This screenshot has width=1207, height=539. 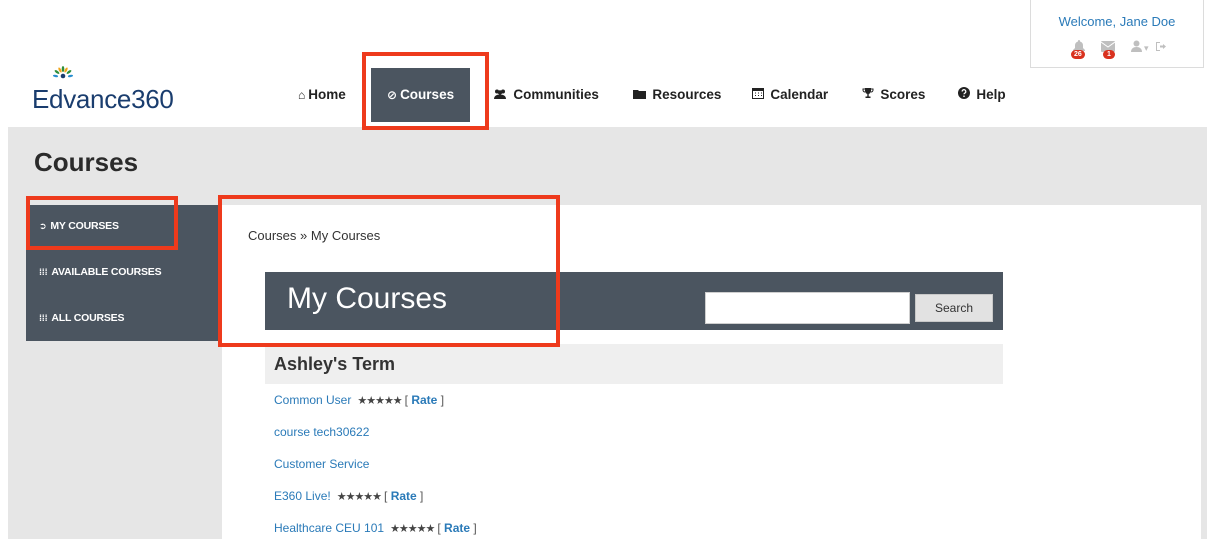 What do you see at coordinates (88, 318) in the screenshot?
I see `sidebar-item-label: ALL COURSES` at bounding box center [88, 318].